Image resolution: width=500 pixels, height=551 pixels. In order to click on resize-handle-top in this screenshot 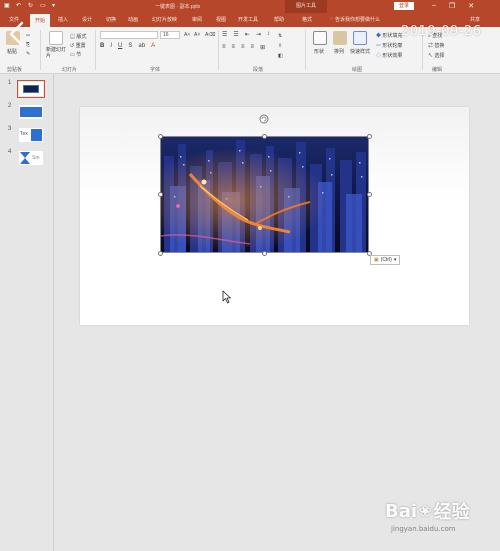, I will do `click(264, 136)`.